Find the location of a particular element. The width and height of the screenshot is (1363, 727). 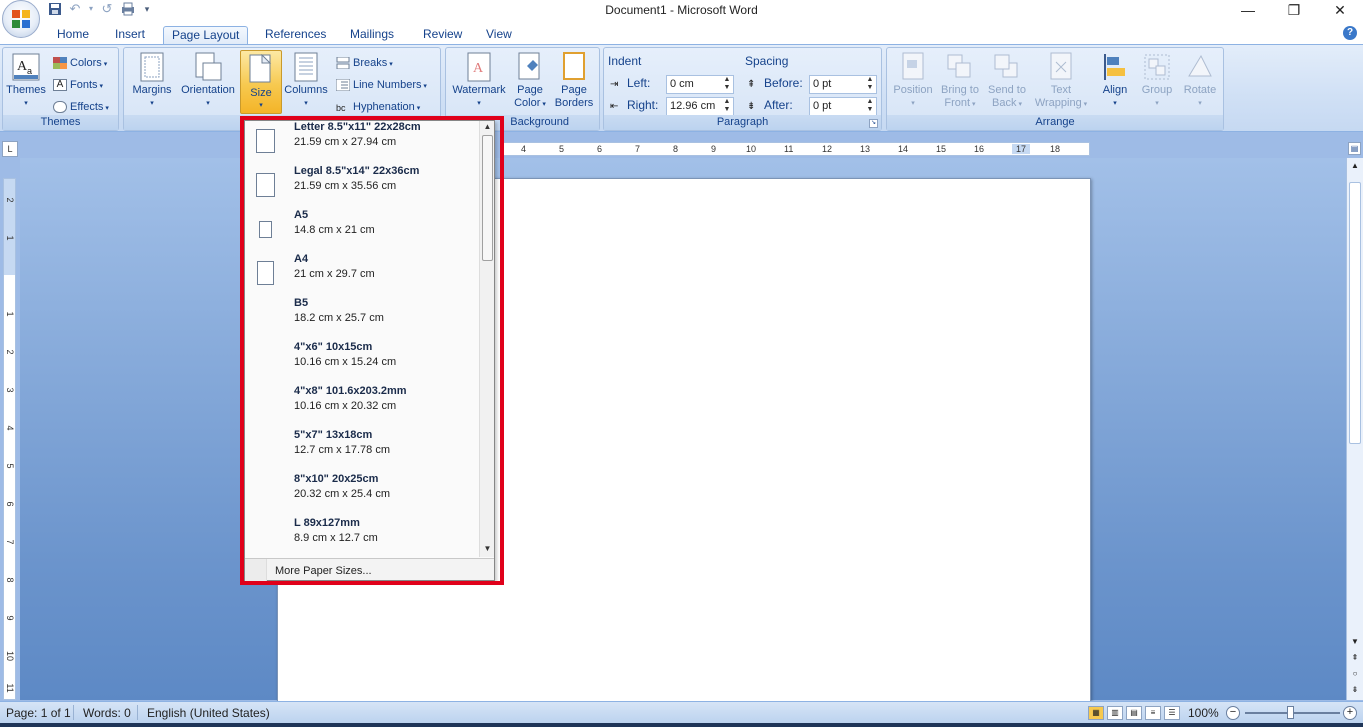

zoom-level: 100% is located at coordinates (1203, 713).